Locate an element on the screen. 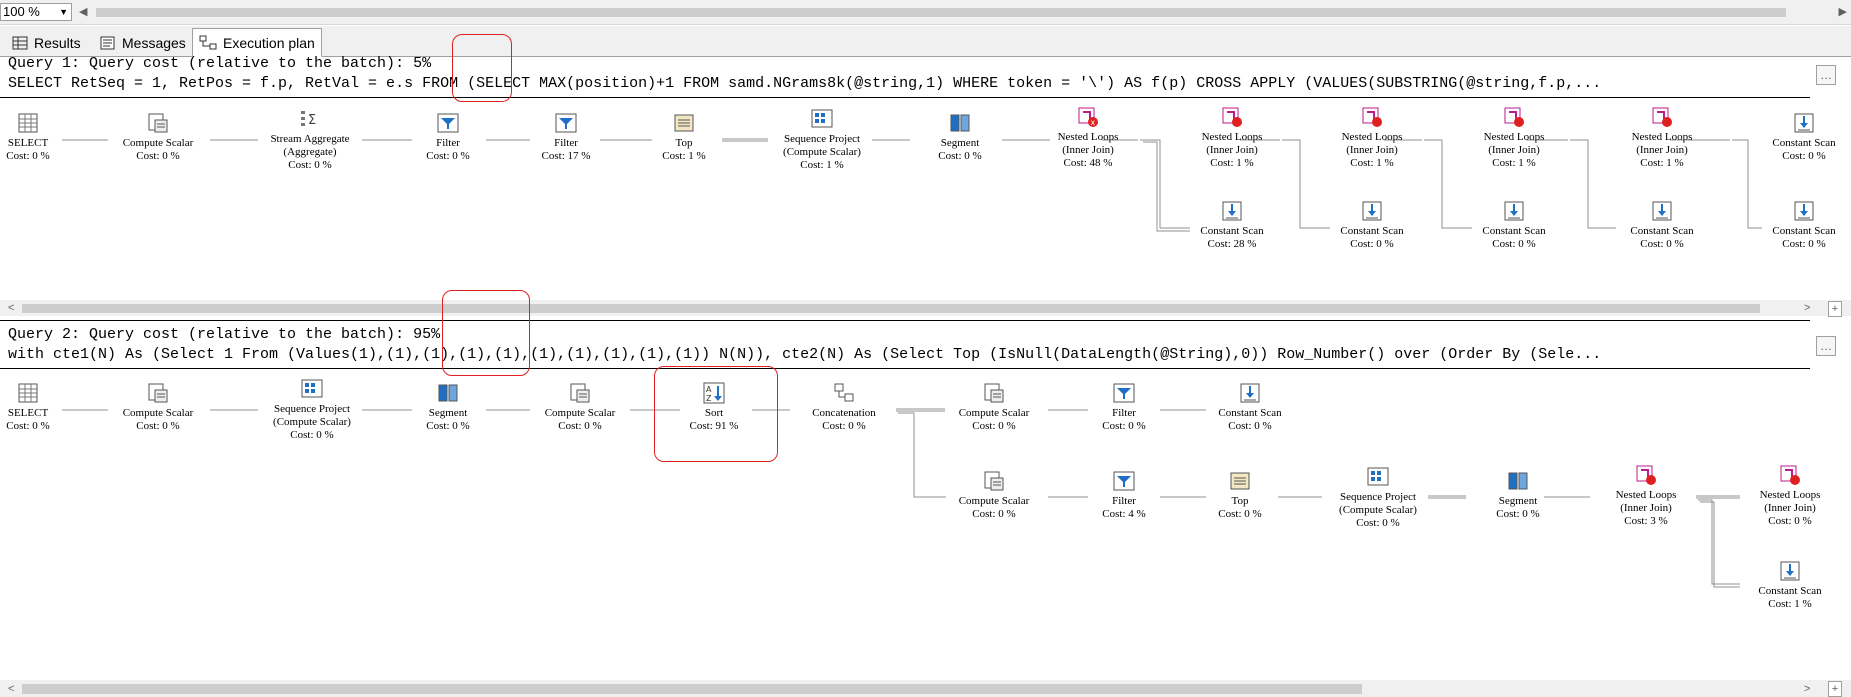  query1-horizontal-scrollbar: < > + is located at coordinates (925, 308).